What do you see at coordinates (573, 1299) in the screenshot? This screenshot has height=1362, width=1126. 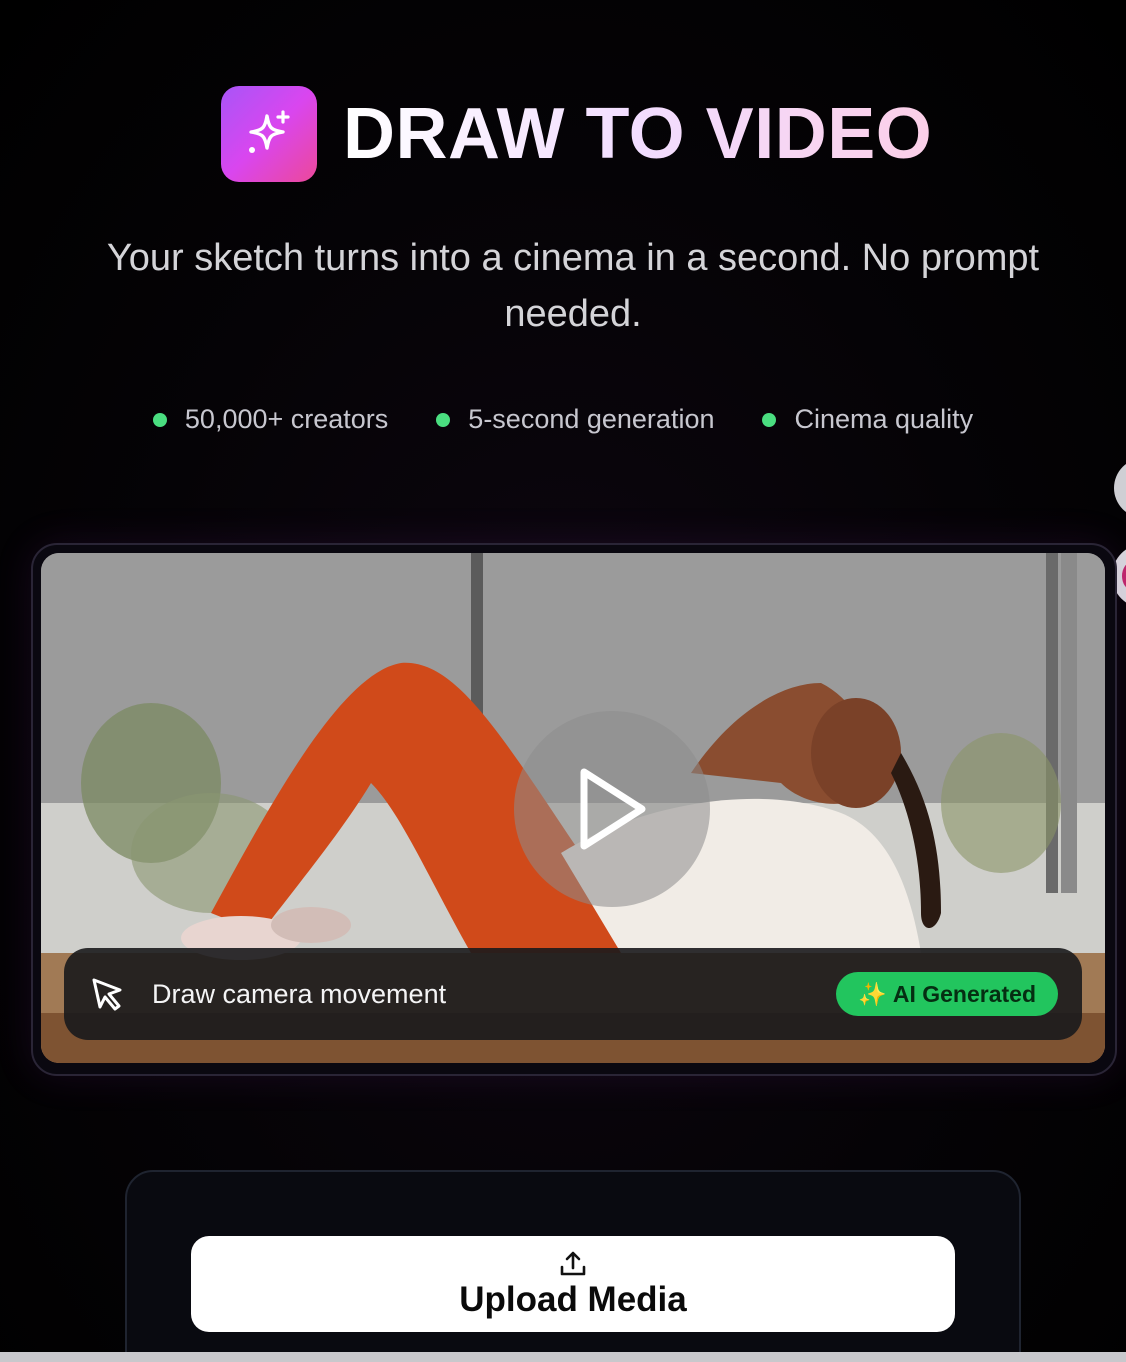 I see `upload-button-label: Upload Media` at bounding box center [573, 1299].